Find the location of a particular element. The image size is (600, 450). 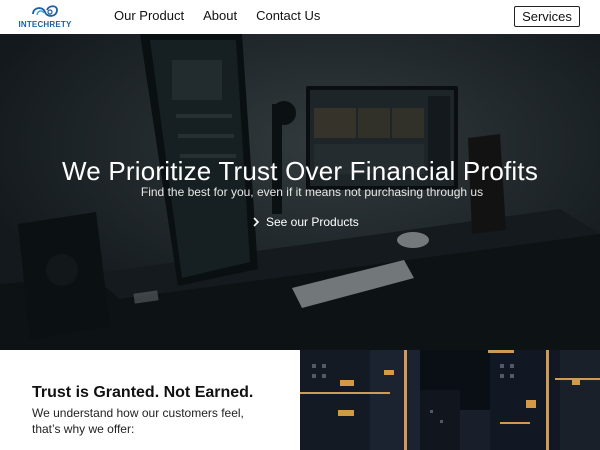

nav-link-our-product: Our Product is located at coordinates (149, 15).